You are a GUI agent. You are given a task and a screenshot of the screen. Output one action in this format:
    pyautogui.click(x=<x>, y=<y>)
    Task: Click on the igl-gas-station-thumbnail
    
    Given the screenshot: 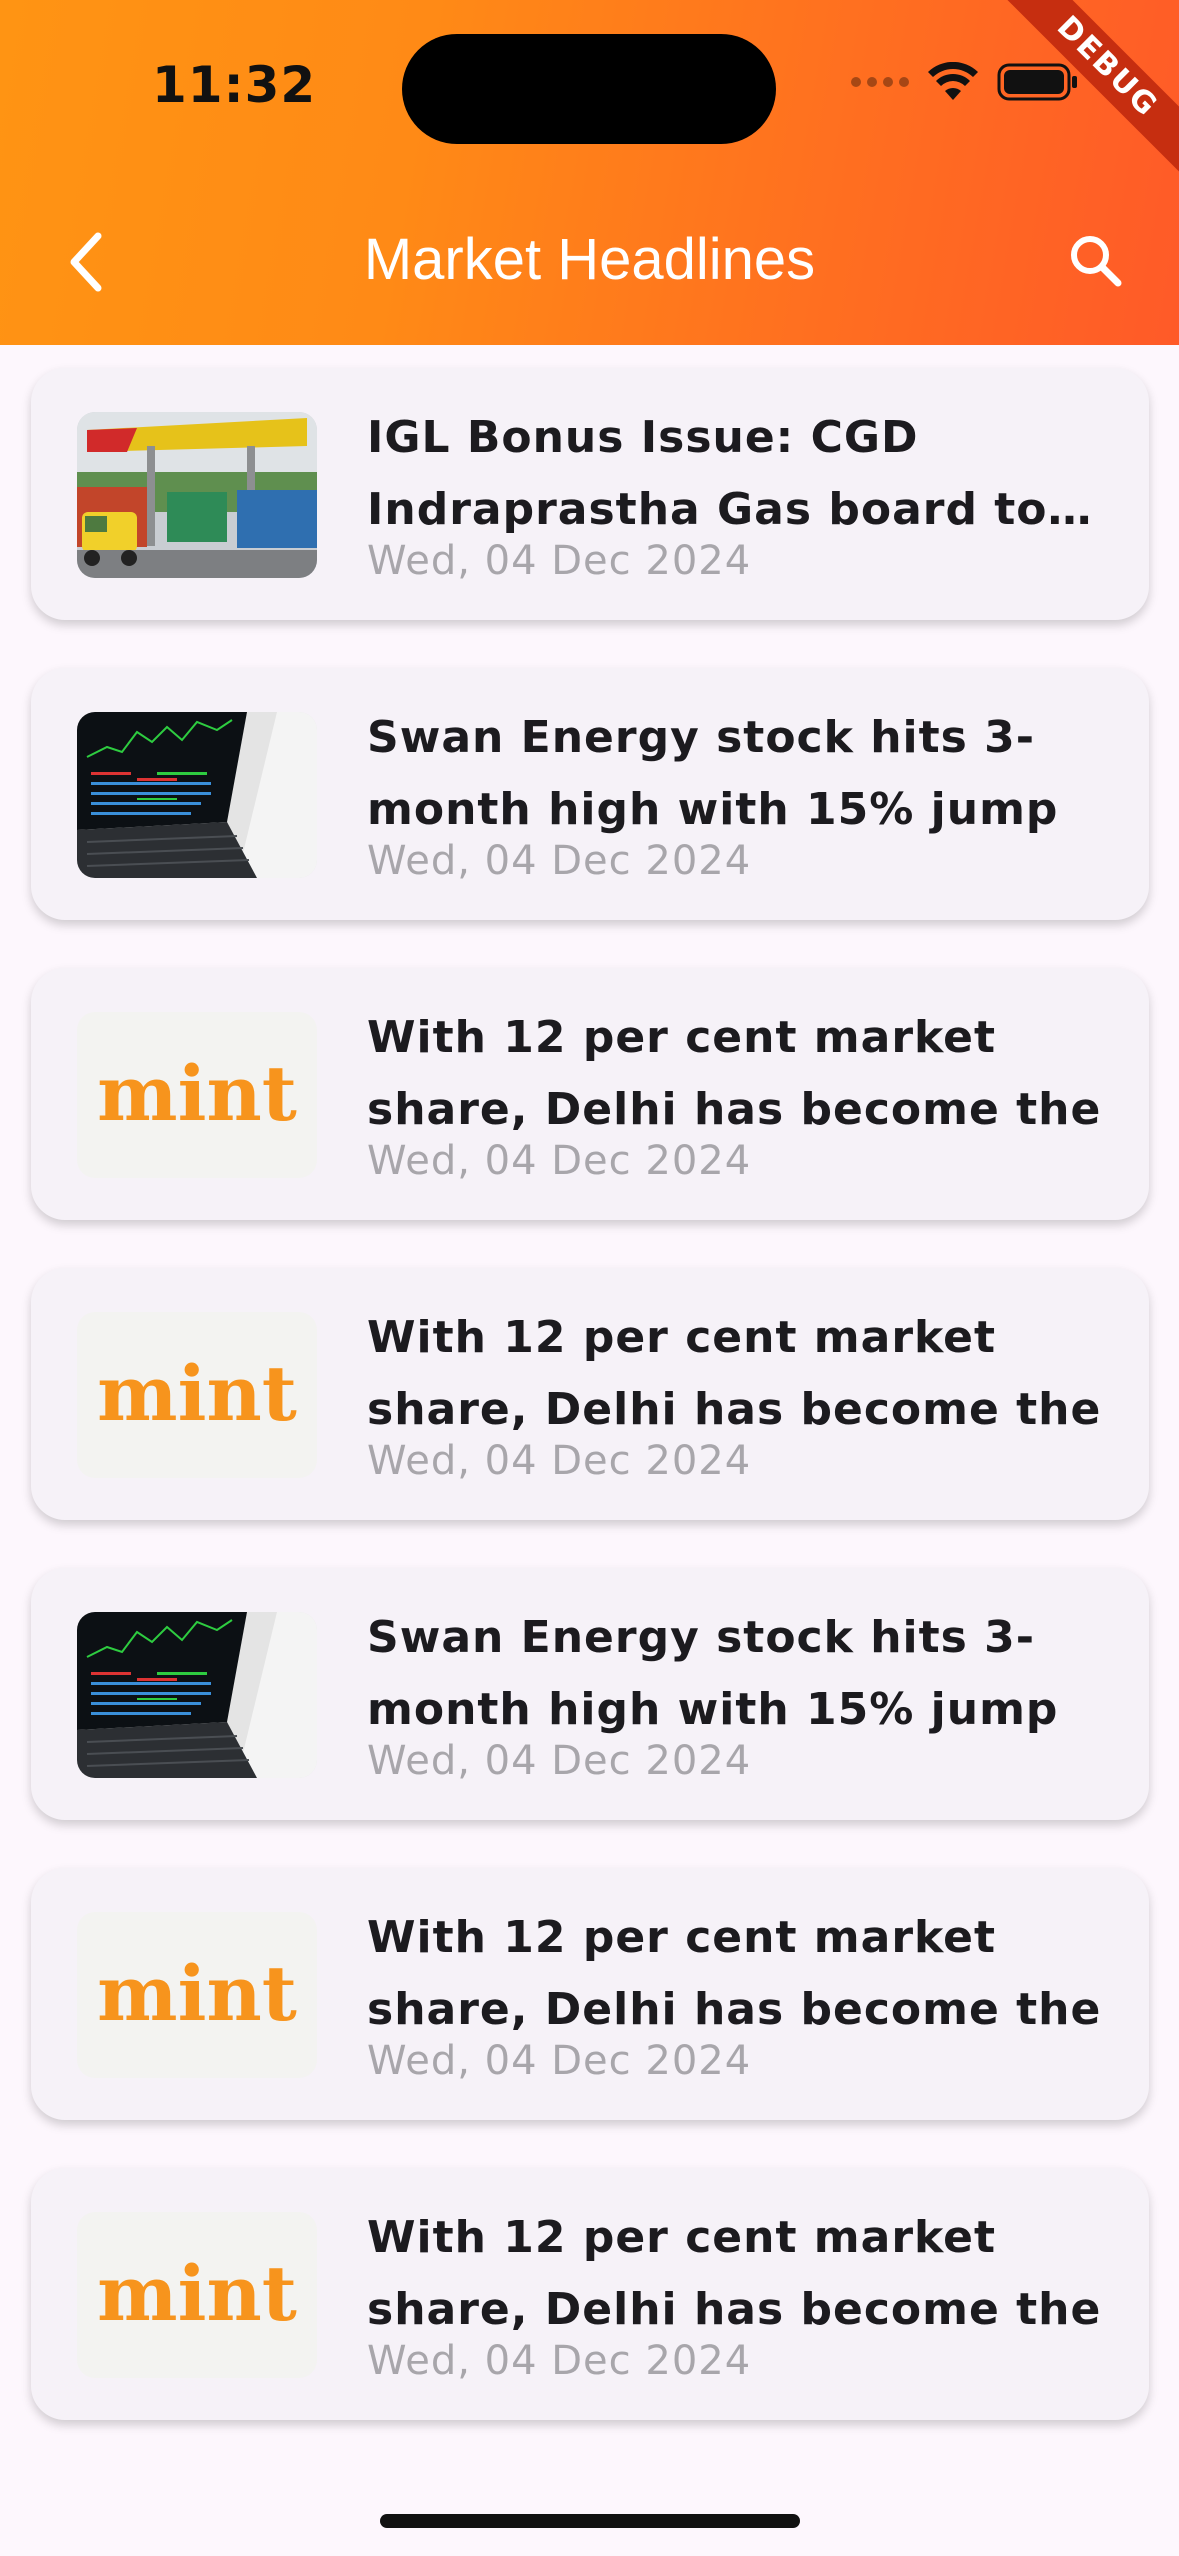 What is the action you would take?
    pyautogui.click(x=197, y=495)
    